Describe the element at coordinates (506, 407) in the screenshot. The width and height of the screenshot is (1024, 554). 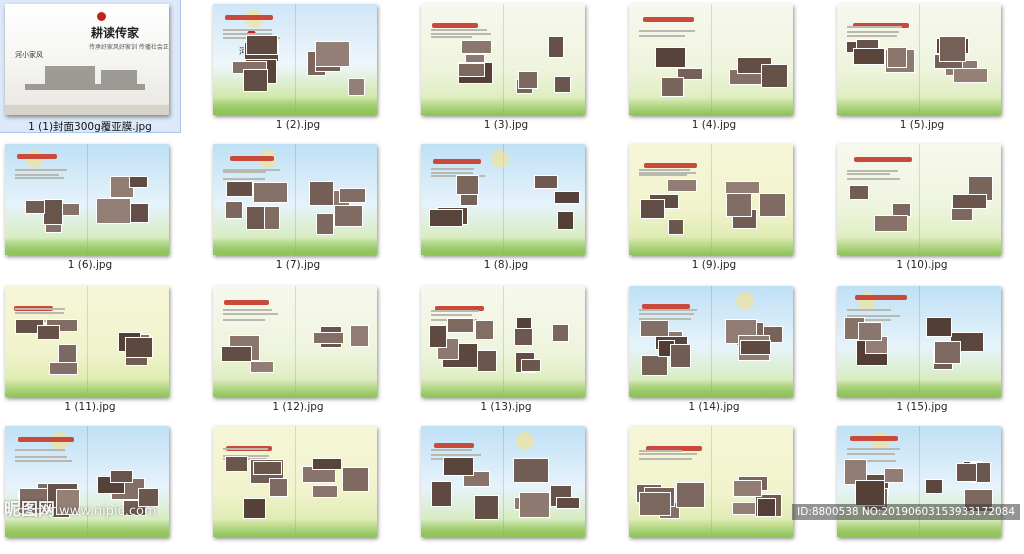
I see `file-name-label: 1 (13).jpg` at that location.